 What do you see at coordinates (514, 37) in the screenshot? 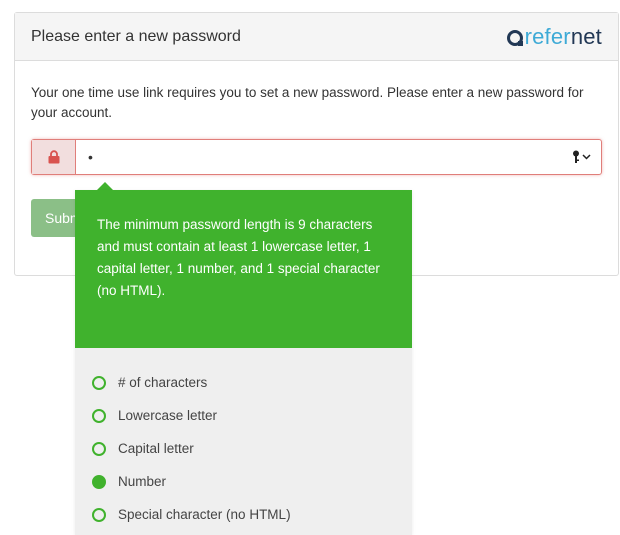
I see `logo-mark-icon` at bounding box center [514, 37].